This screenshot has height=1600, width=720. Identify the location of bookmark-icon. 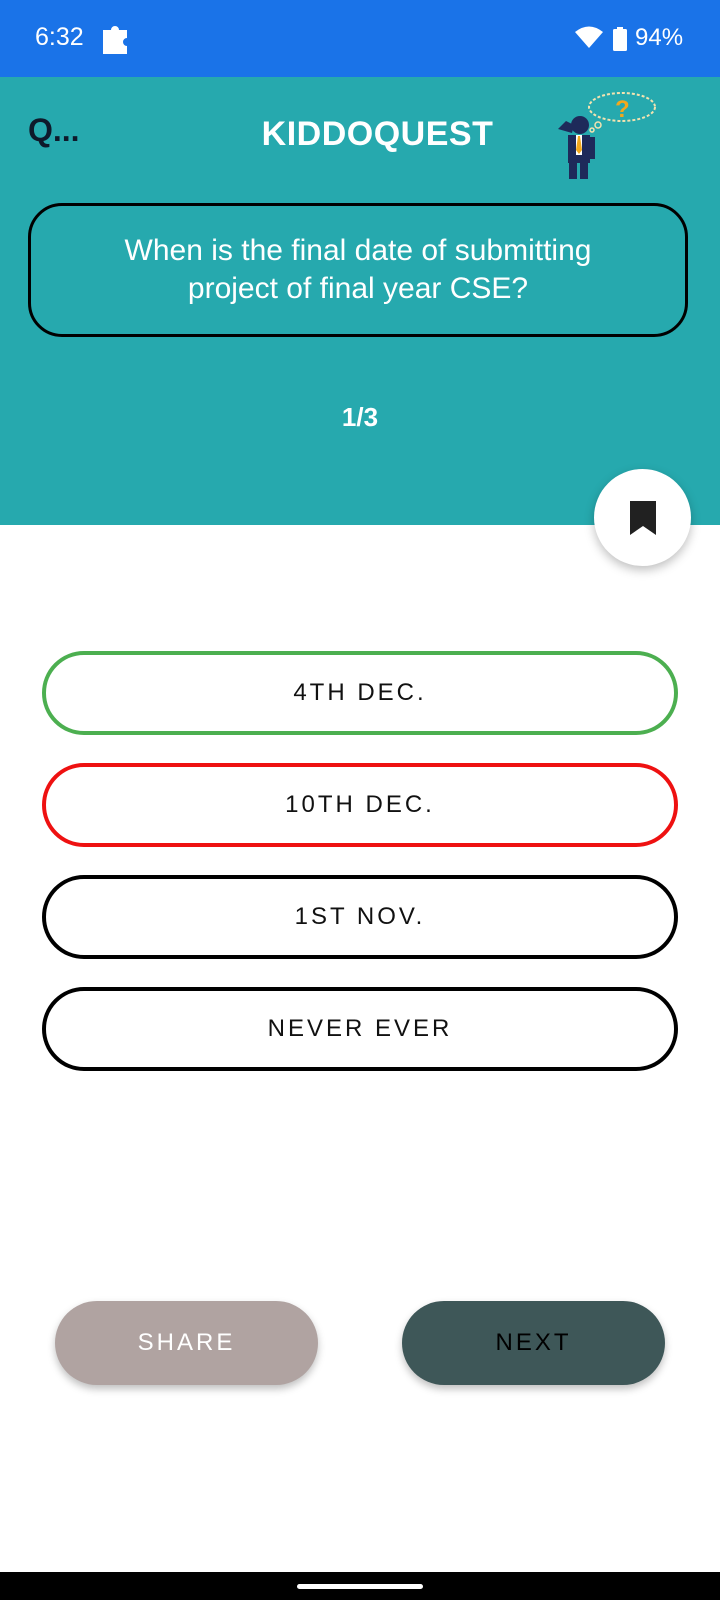
(642, 517).